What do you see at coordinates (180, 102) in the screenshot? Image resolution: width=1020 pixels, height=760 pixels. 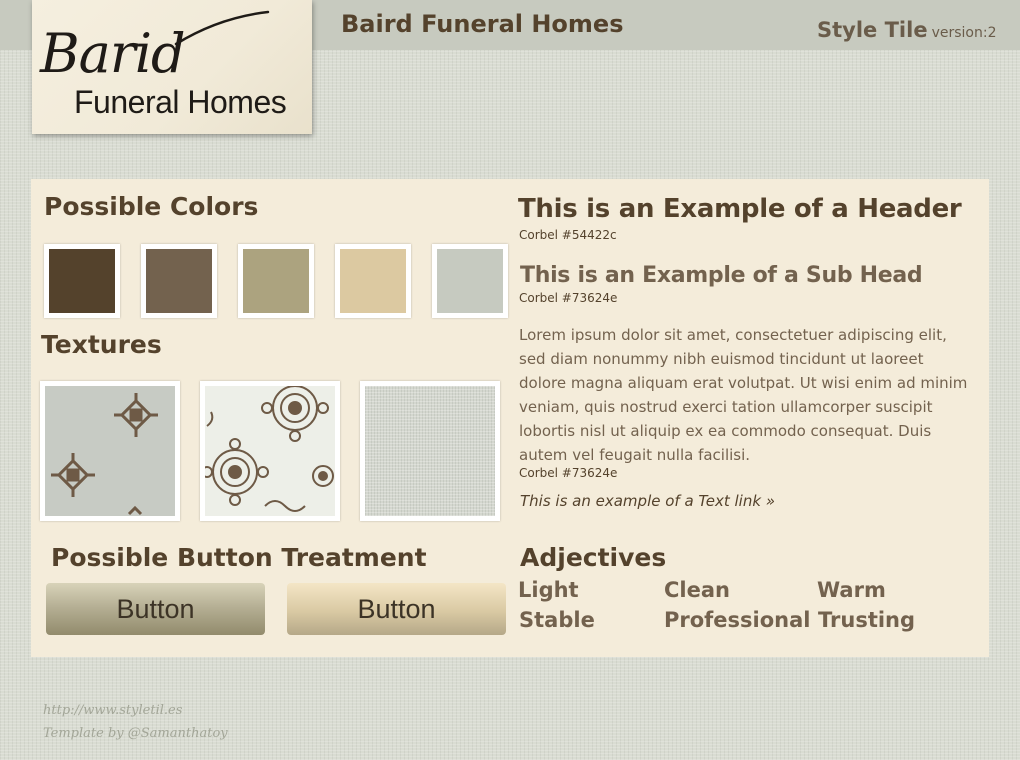 I see `logo-subtitle: Funeral Homes` at bounding box center [180, 102].